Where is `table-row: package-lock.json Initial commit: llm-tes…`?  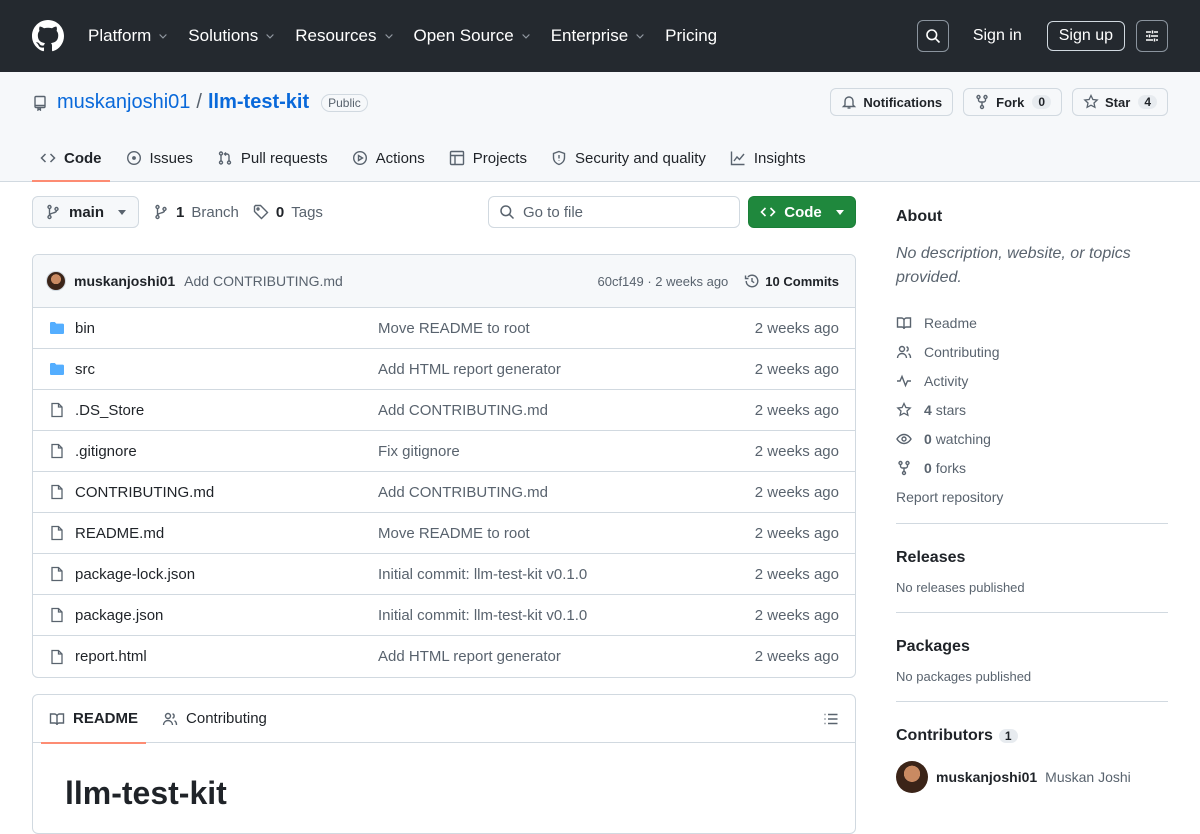 table-row: package-lock.json Initial commit: llm-tes… is located at coordinates (444, 574).